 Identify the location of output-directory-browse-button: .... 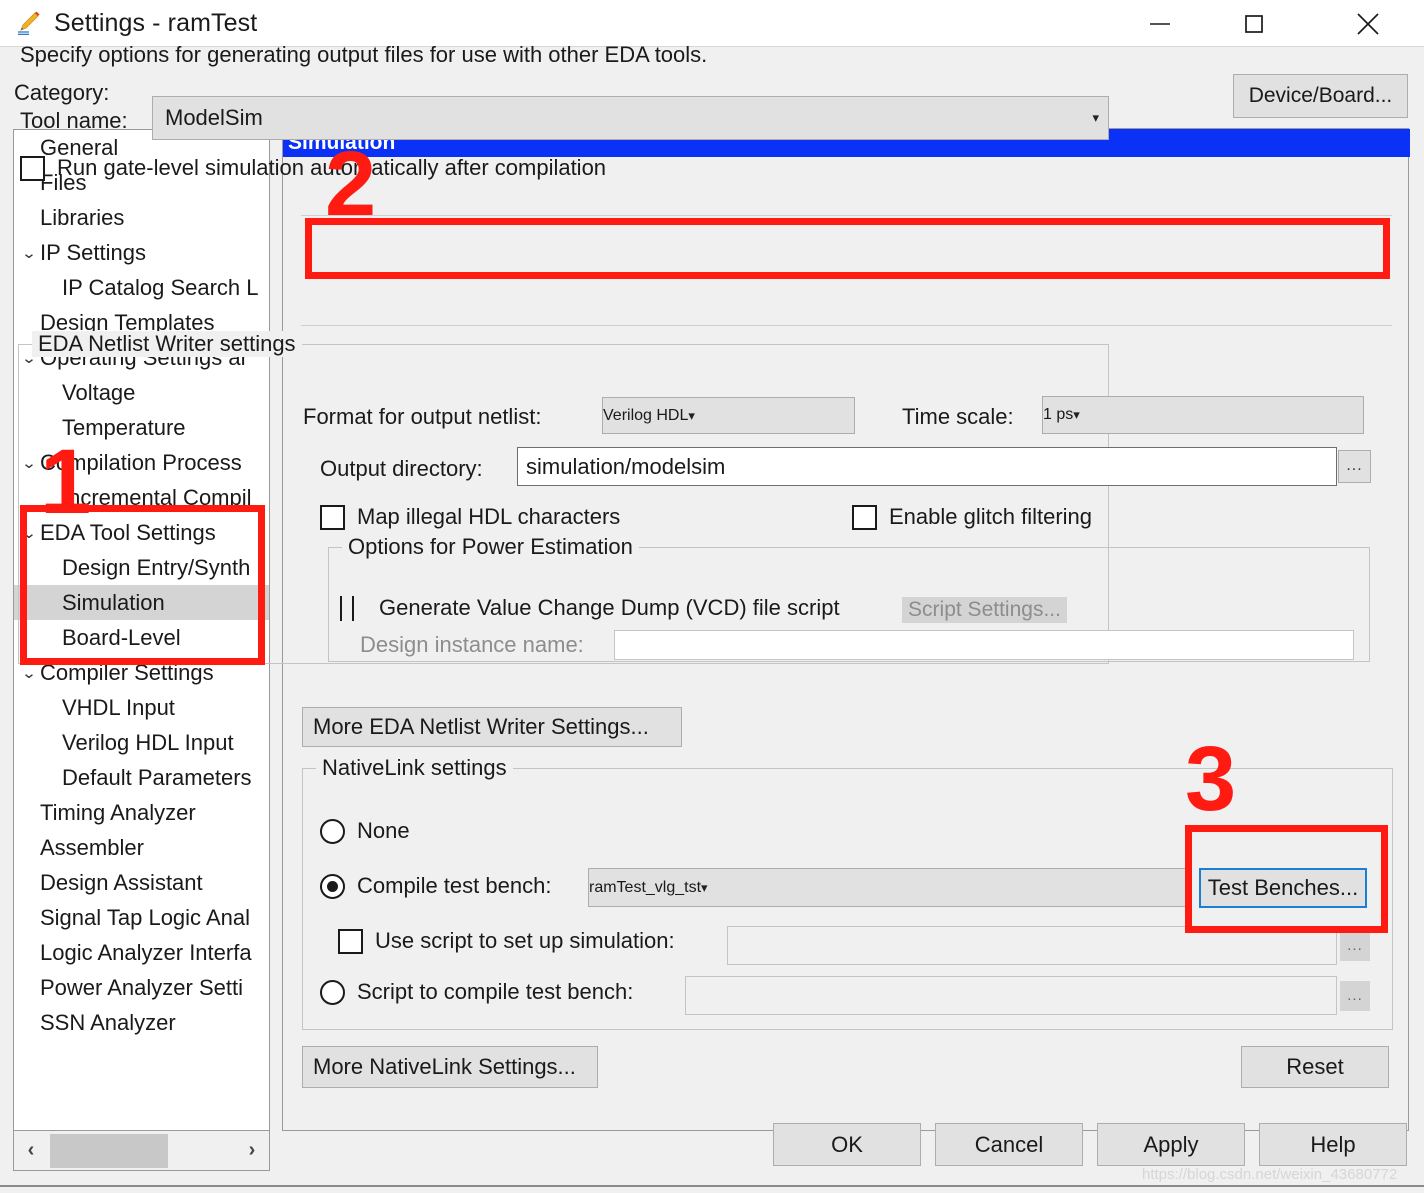
(1354, 466).